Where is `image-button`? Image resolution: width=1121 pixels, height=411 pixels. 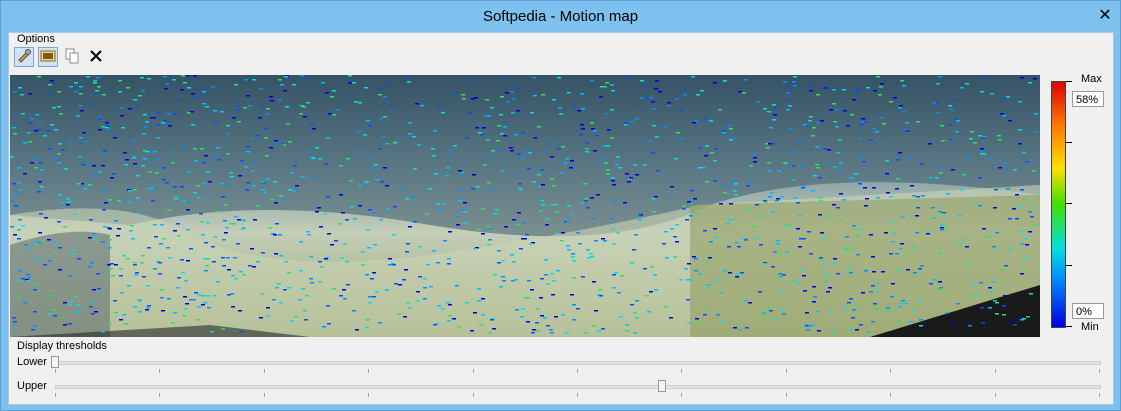
image-button is located at coordinates (48, 57).